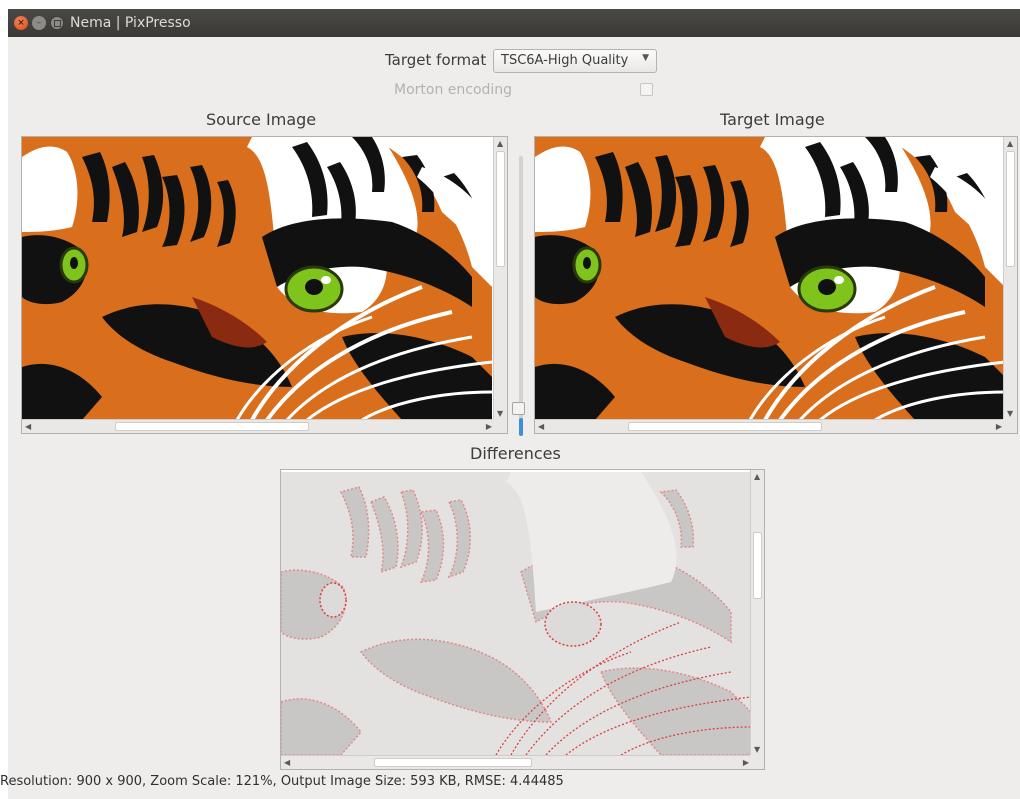 This screenshot has height=799, width=1020. I want to click on differences-vertical-scrollbar: ▲ ▼, so click(757, 613).